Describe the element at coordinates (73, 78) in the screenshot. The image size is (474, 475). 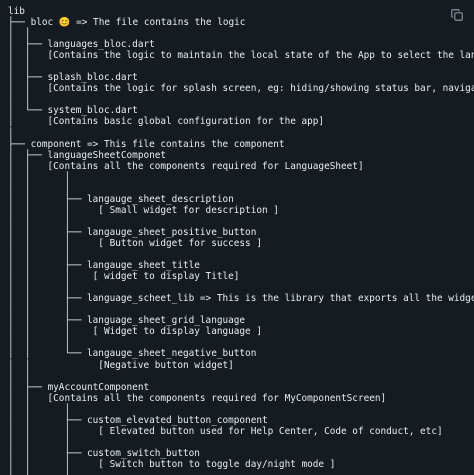
I see `code-line: │ ├── splash_bloc.dart` at that location.